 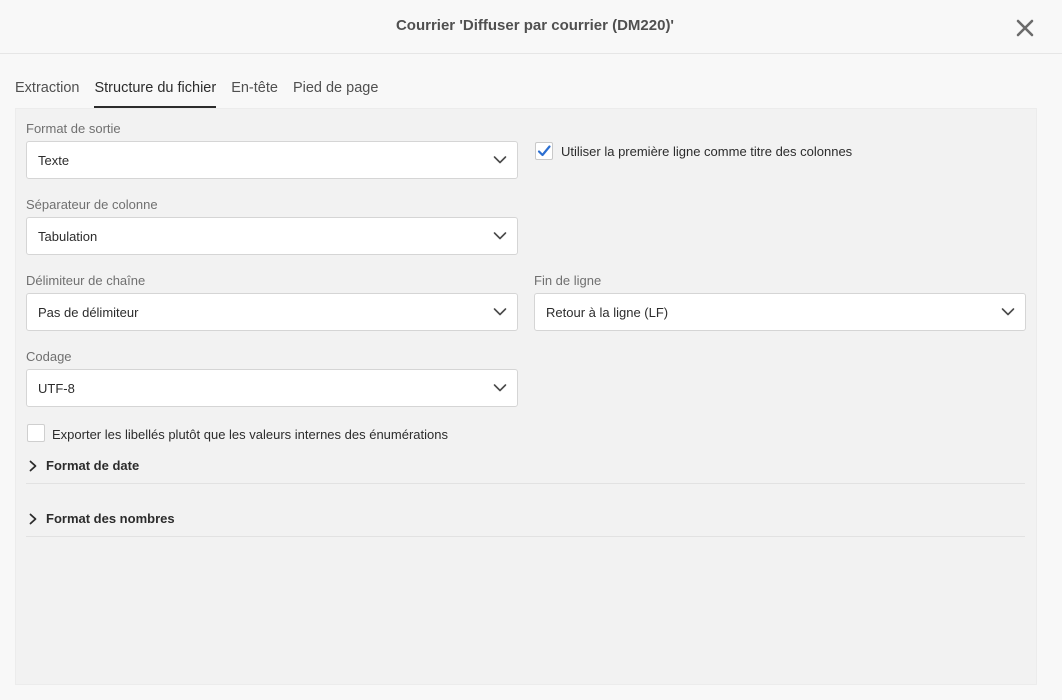 I want to click on dialog-header: Courrier 'Diffuser par courrier (DM220)', so click(x=531, y=27).